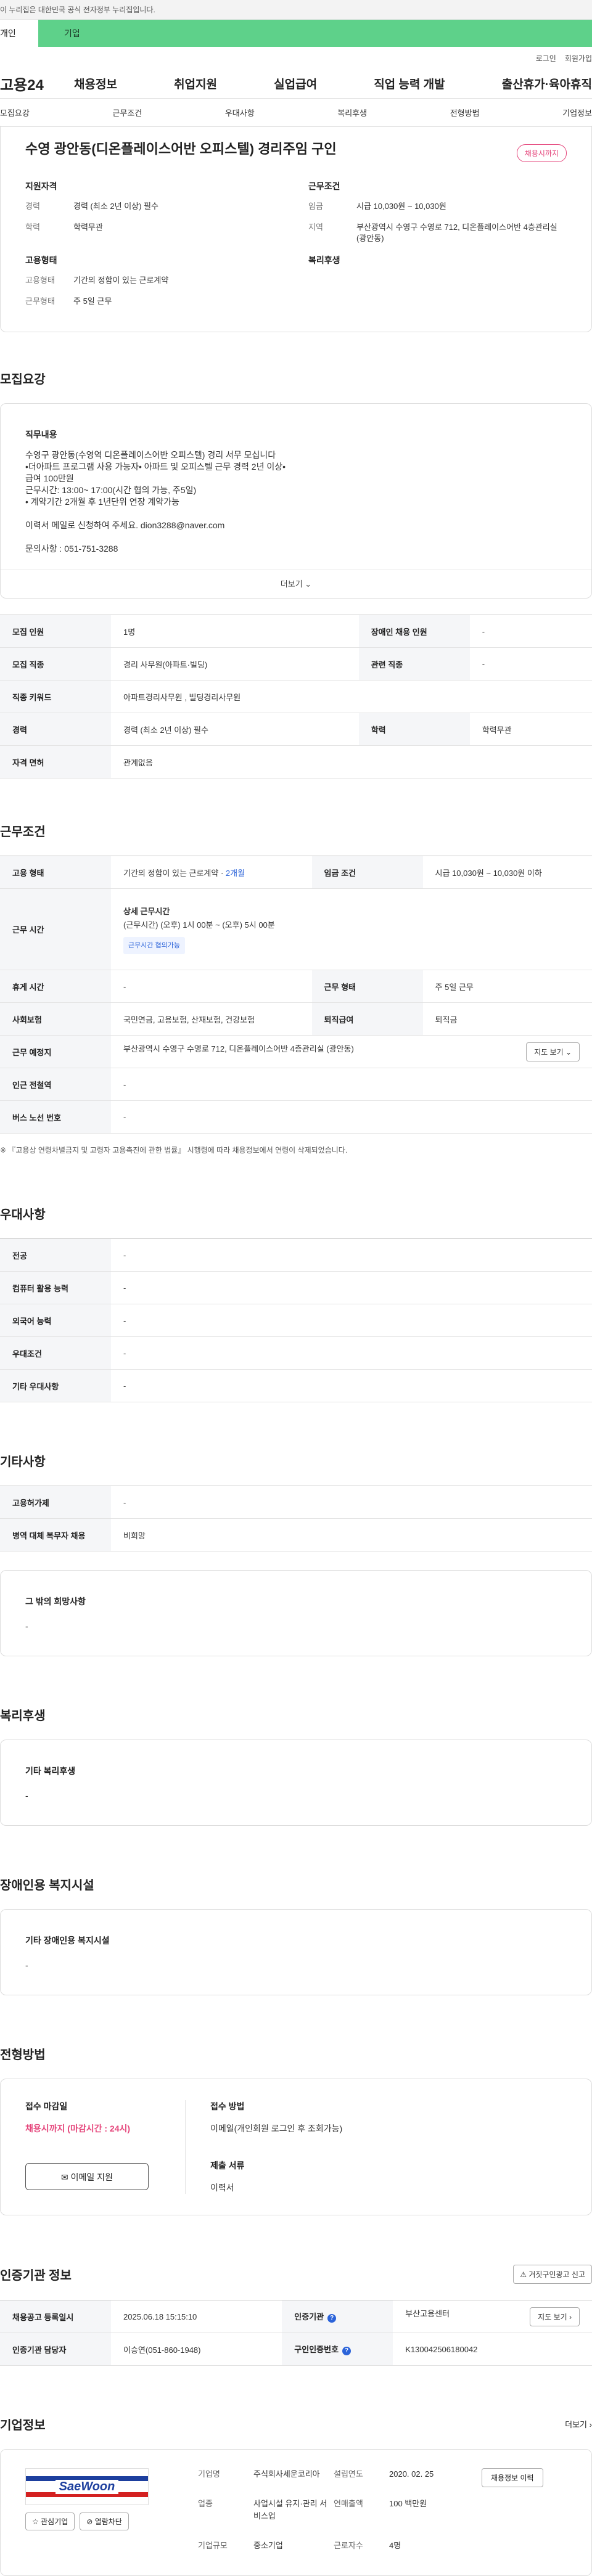 The width and height of the screenshot is (592, 2576). I want to click on cert-map-button: 지도 보기 ›, so click(555, 2316).